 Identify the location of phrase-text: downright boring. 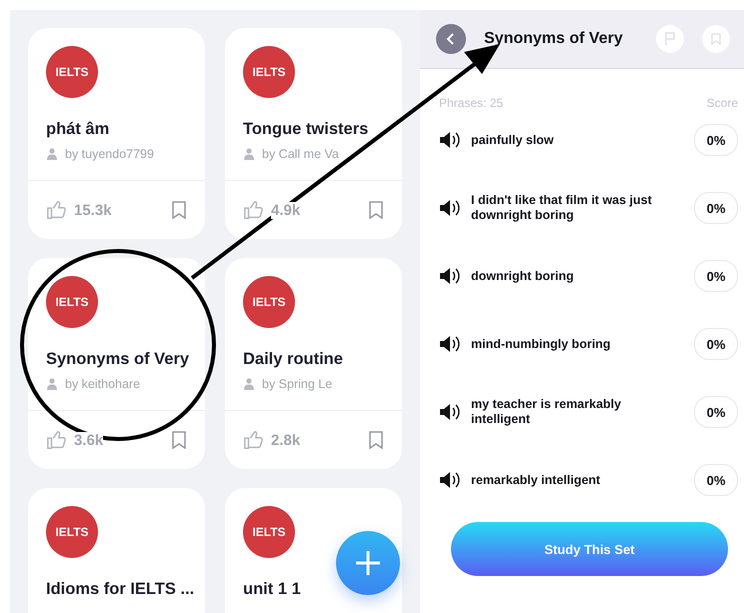
(523, 276).